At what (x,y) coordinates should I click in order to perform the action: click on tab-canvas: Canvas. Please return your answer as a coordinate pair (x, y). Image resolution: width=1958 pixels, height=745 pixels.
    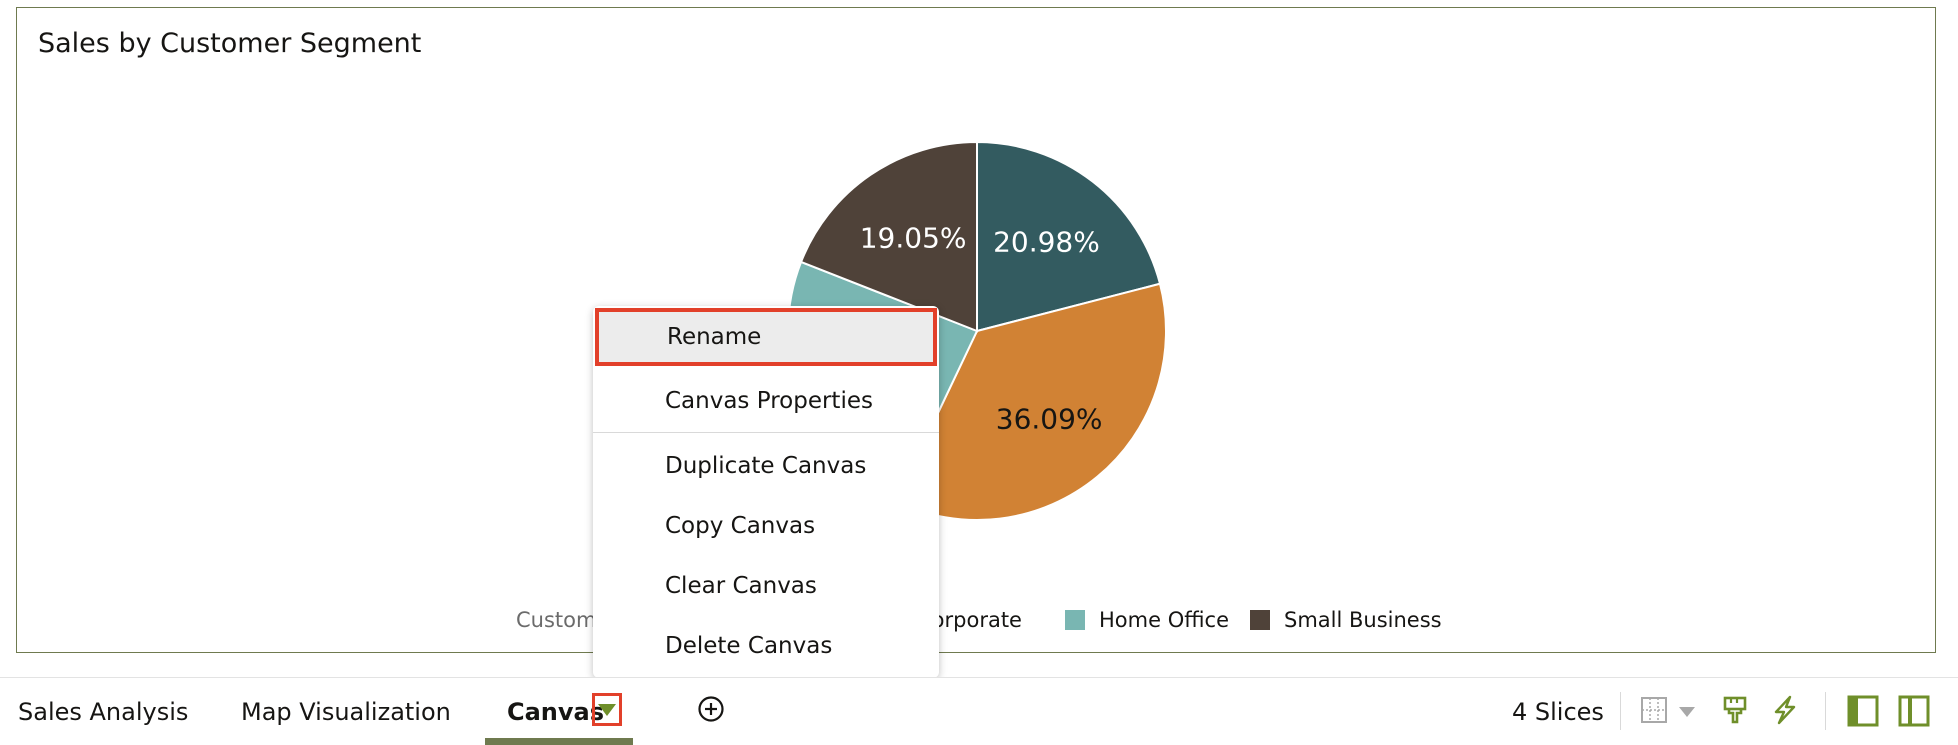
    Looking at the image, I should click on (555, 712).